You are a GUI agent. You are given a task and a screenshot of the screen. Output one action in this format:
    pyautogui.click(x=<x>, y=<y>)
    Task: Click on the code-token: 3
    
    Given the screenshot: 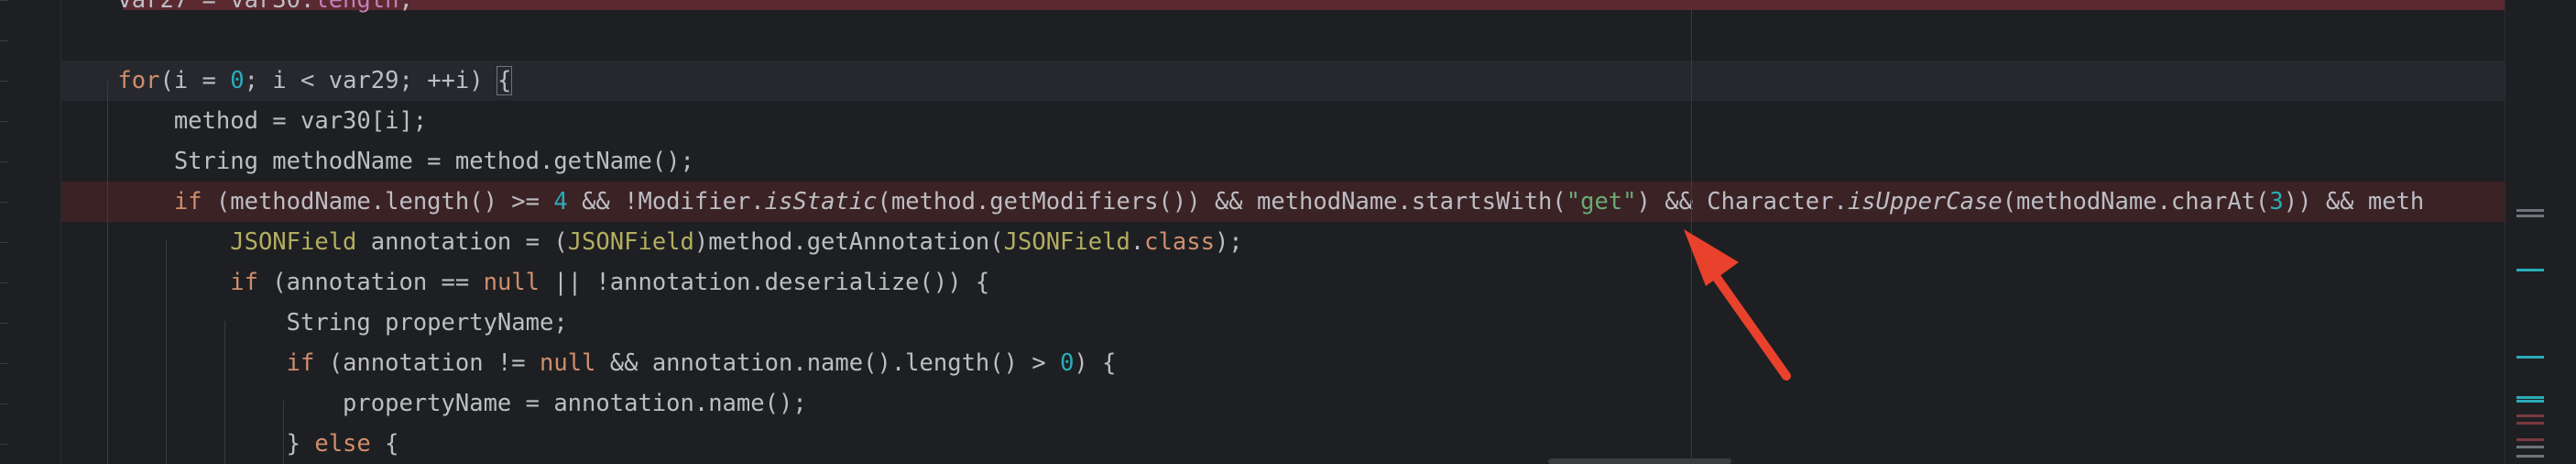 What is the action you would take?
    pyautogui.click(x=2276, y=201)
    